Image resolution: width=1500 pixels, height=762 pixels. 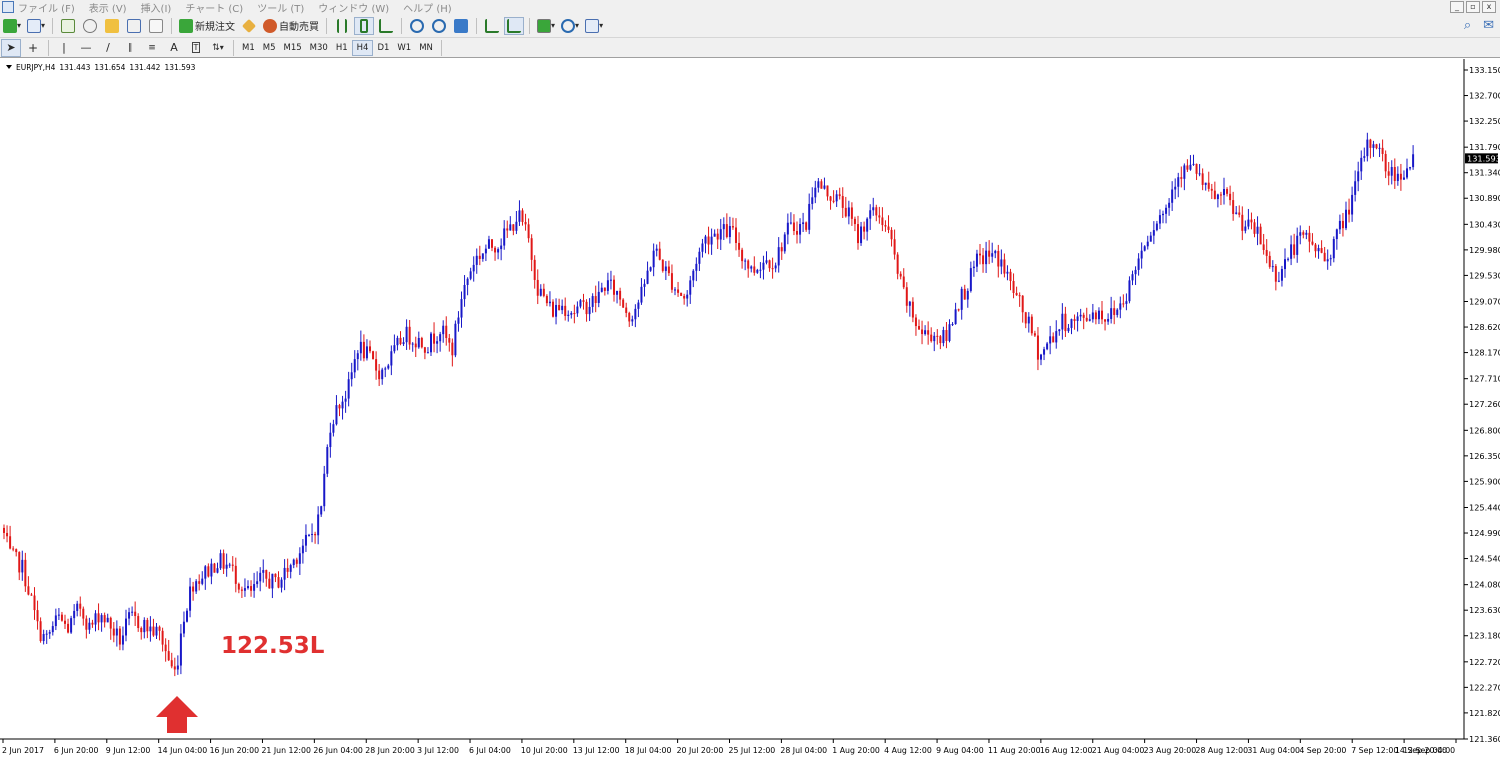 I want to click on minimize-button: _, so click(x=1457, y=7).